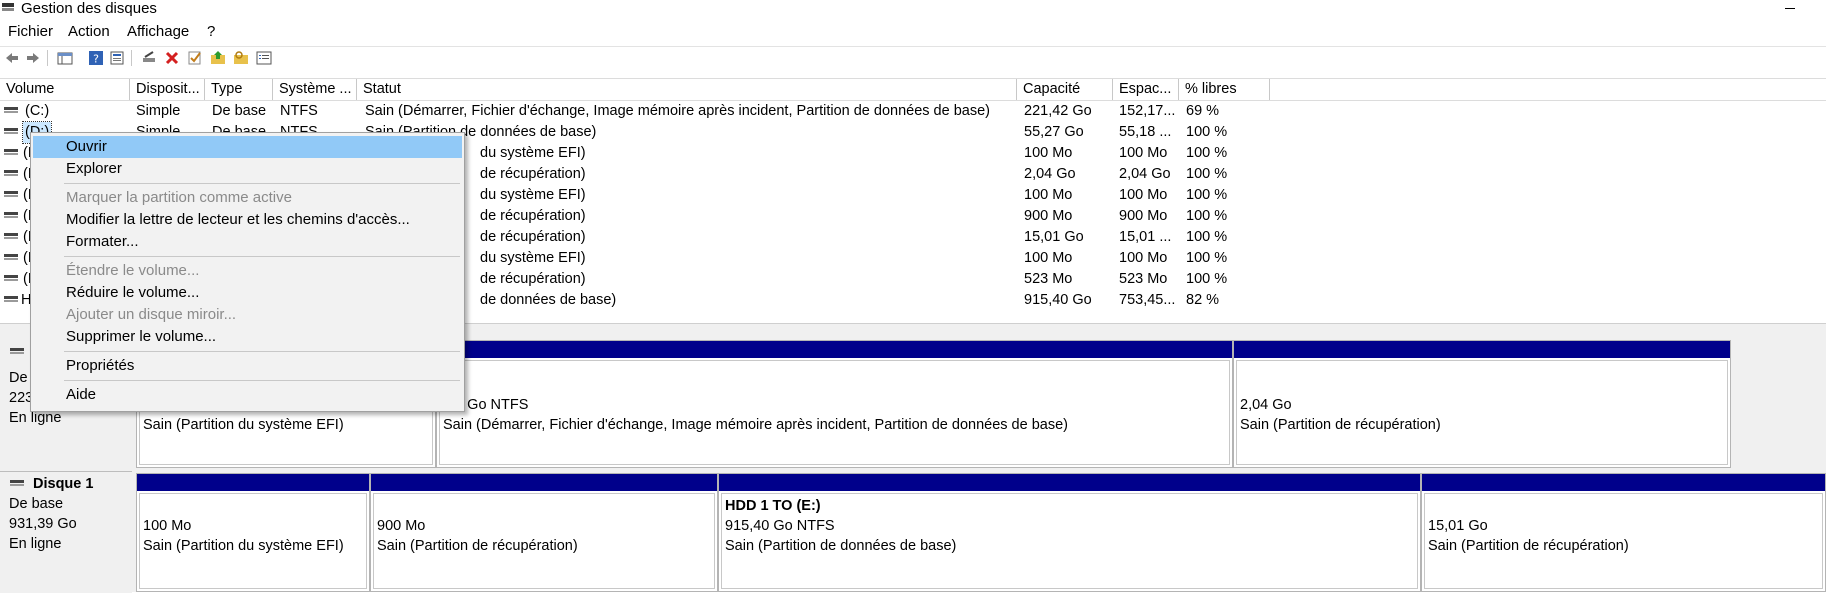 This screenshot has height=593, width=1826. I want to click on toolbar: ?, so click(913, 58).